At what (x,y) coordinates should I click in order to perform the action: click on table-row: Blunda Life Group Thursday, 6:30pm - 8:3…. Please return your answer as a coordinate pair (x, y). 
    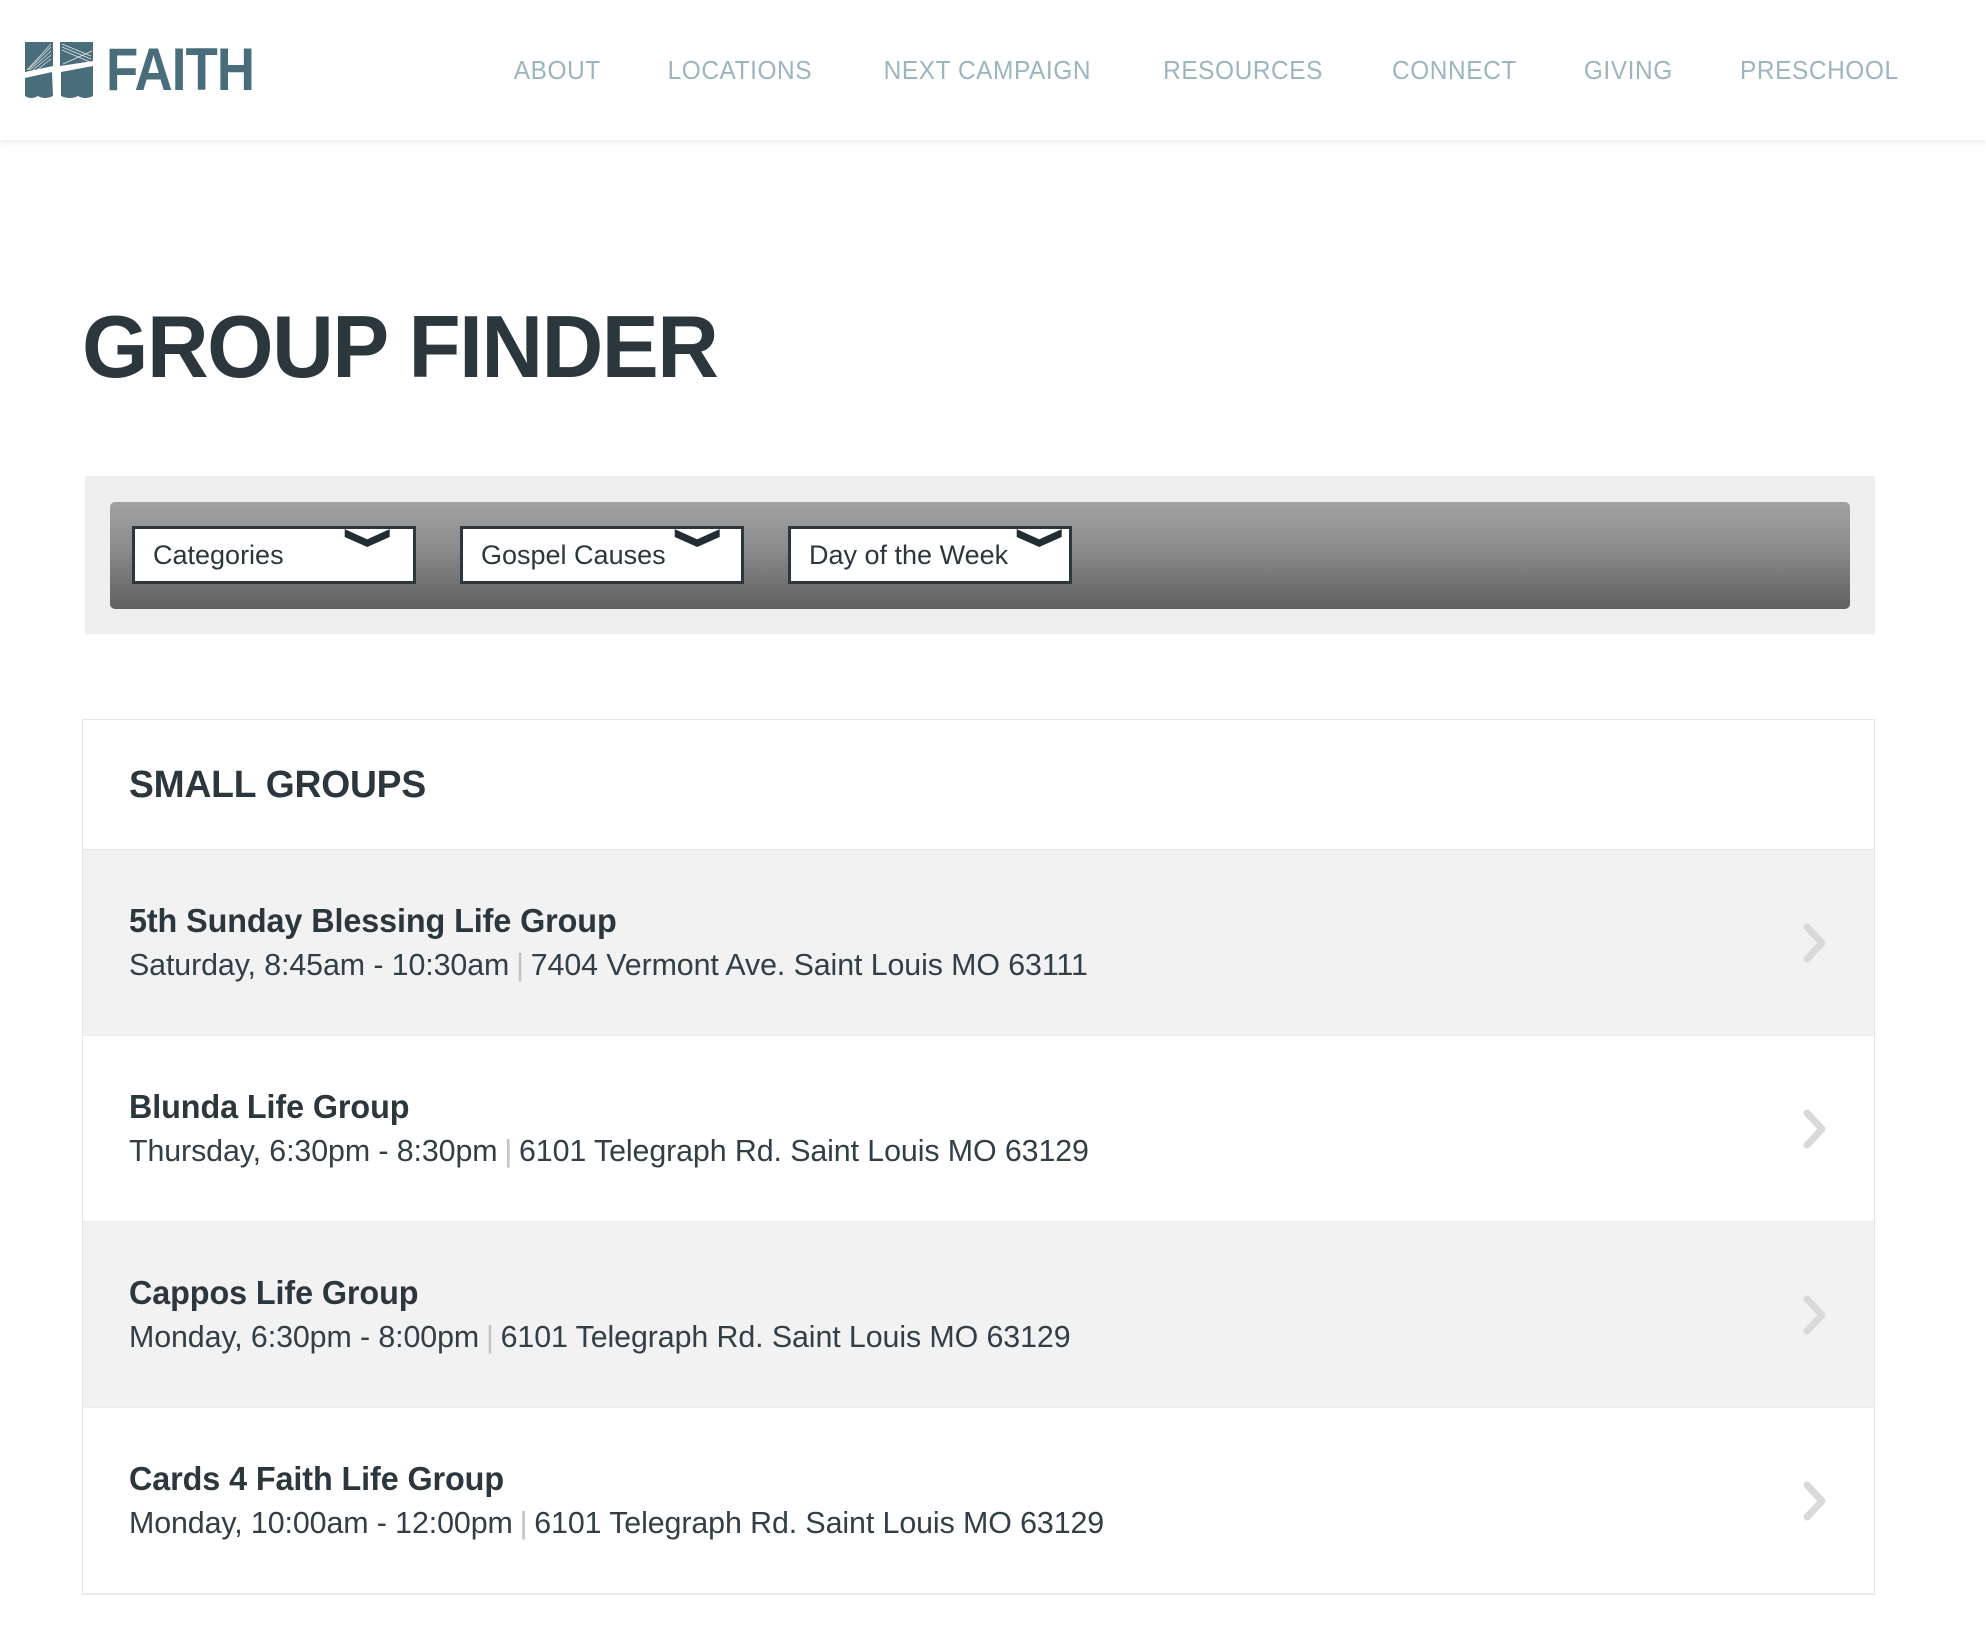
    Looking at the image, I should click on (978, 1129).